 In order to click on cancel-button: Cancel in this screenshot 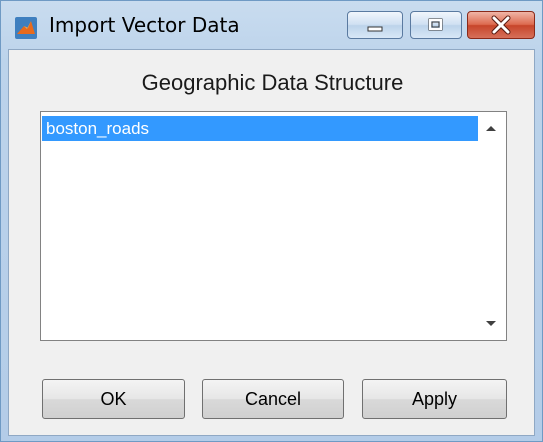, I will do `click(273, 399)`.